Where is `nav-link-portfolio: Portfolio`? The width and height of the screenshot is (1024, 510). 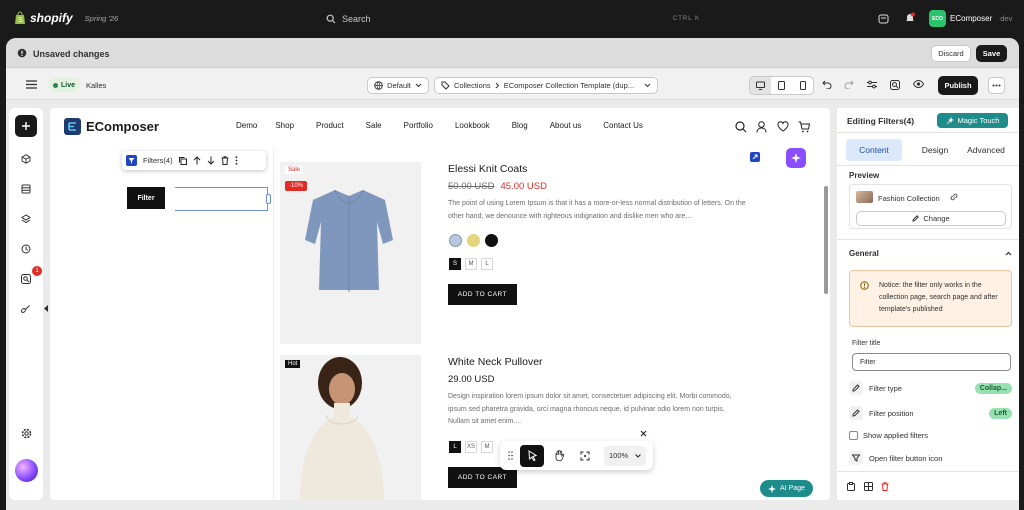 nav-link-portfolio: Portfolio is located at coordinates (418, 125).